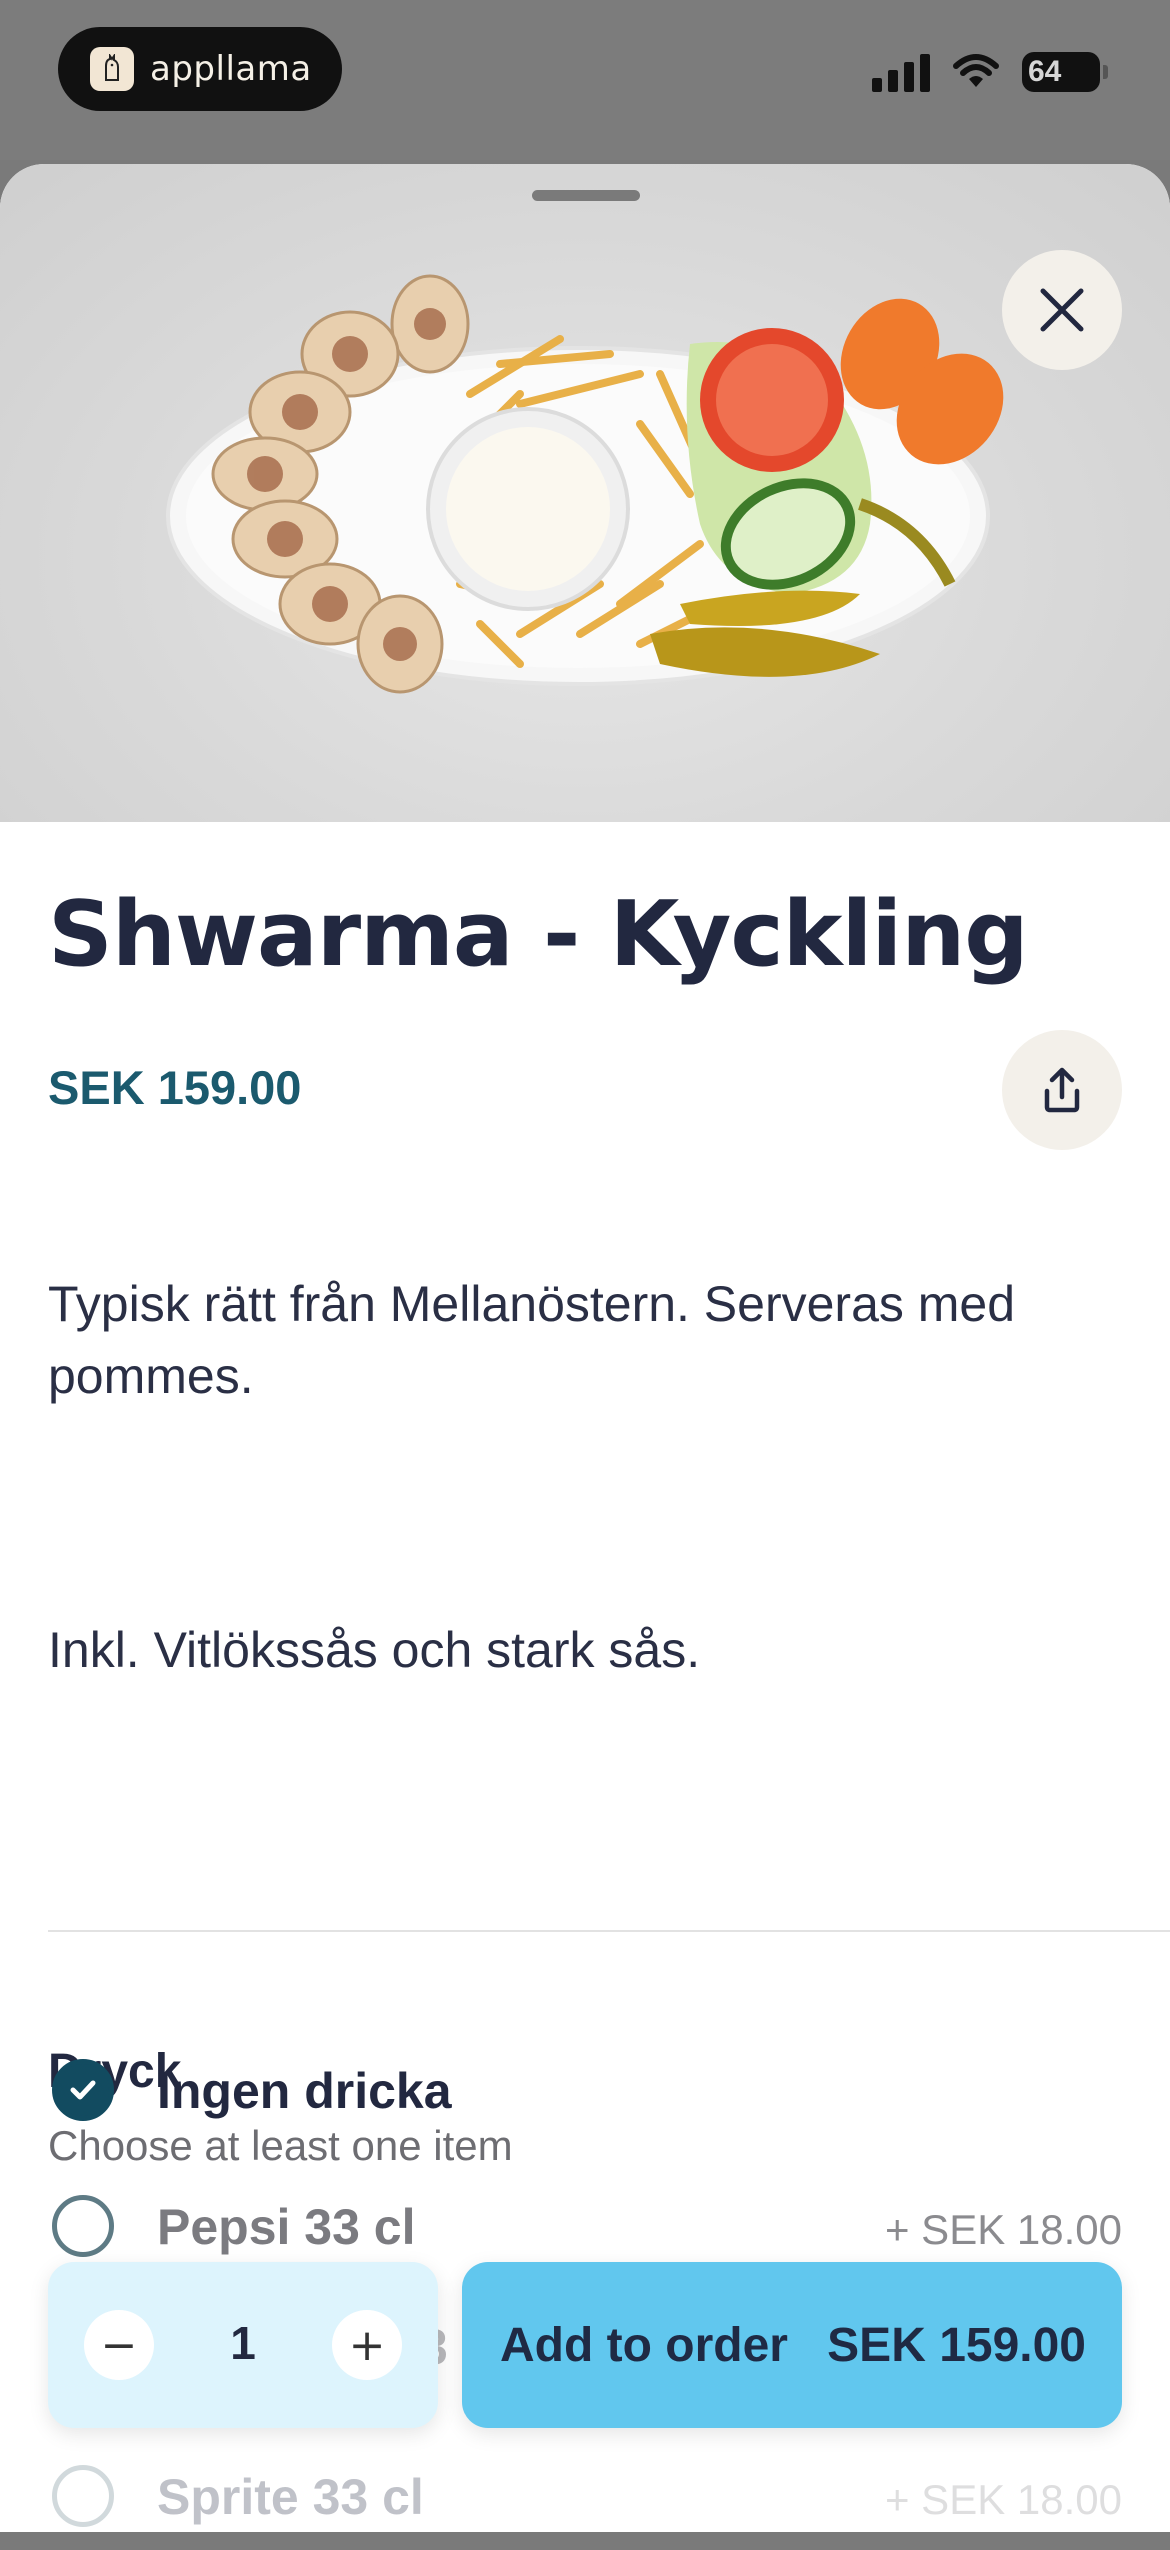 This screenshot has height=2550, width=1170. I want to click on radio-checked, so click(83, 2090).